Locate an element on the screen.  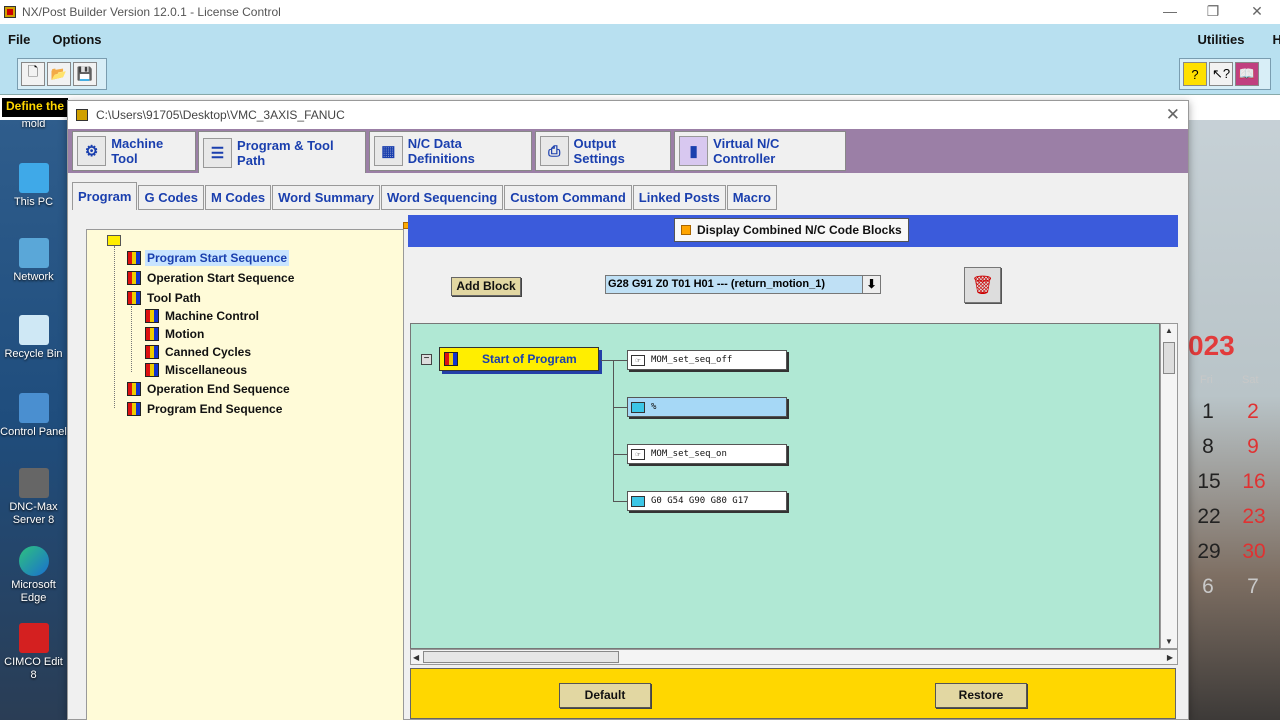
subtab-linked-posts: Linked Posts is located at coordinates (679, 197).